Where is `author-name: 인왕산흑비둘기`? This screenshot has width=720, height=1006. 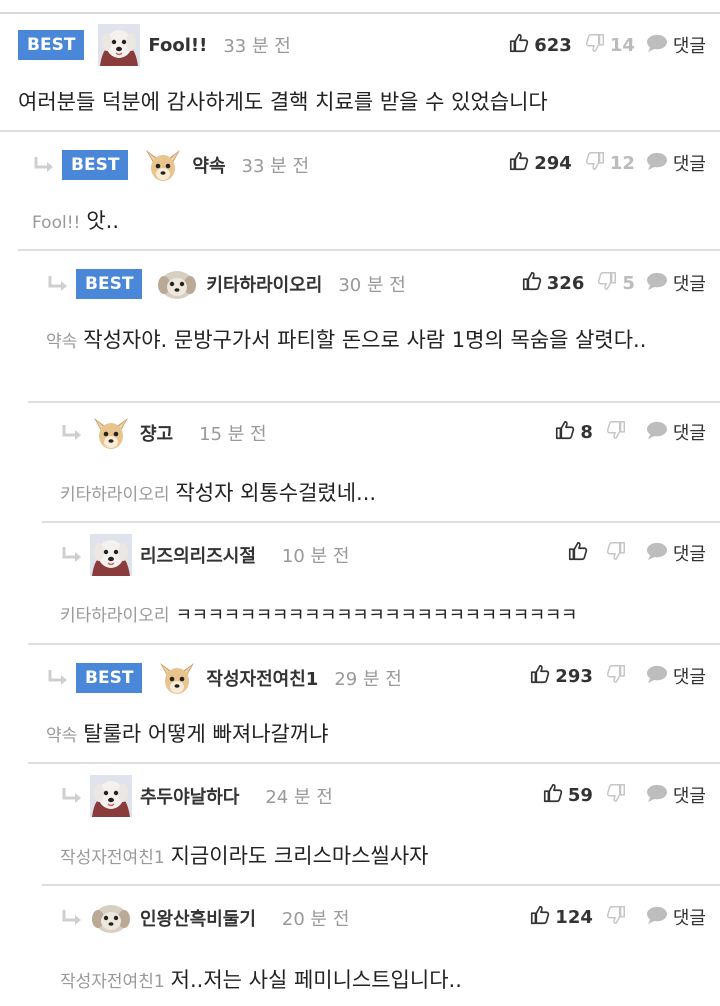 author-name: 인왕산흑비둘기 is located at coordinates (198, 918).